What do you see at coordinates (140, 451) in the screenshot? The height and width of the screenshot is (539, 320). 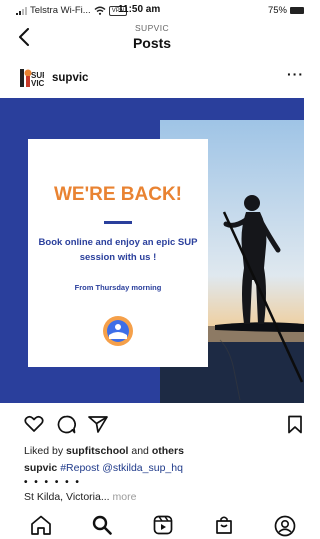 I see `liked-and: and` at bounding box center [140, 451].